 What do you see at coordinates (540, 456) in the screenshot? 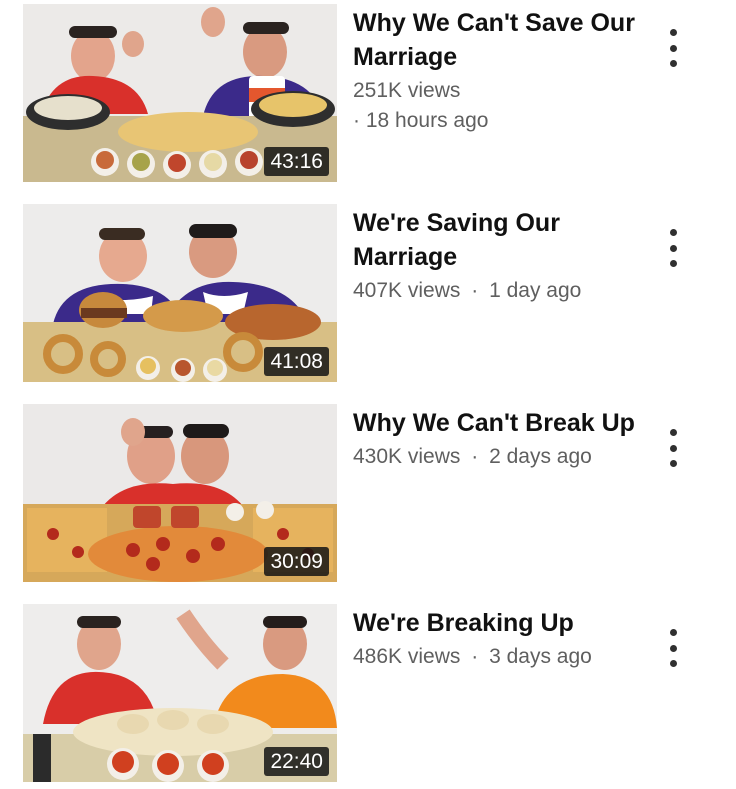
I see `upload-age: 2 days ago` at bounding box center [540, 456].